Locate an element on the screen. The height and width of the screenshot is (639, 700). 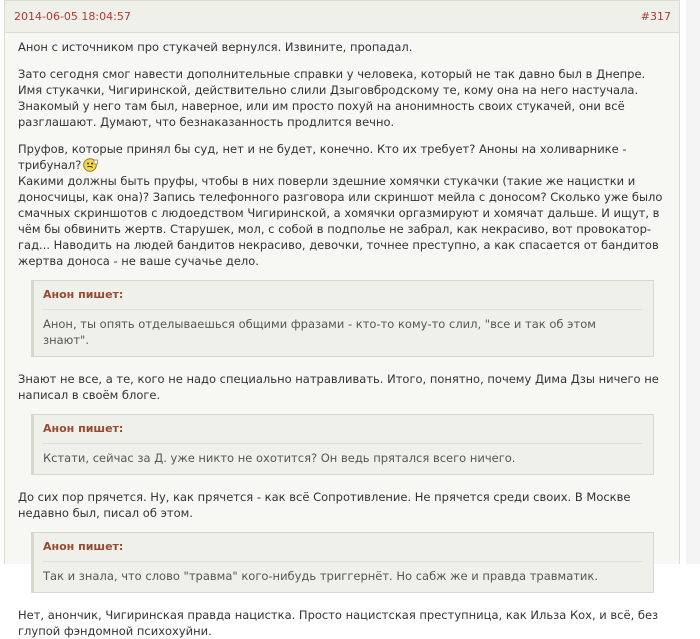
post-date: 2014-06-05 18:04:57 is located at coordinates (72, 16).